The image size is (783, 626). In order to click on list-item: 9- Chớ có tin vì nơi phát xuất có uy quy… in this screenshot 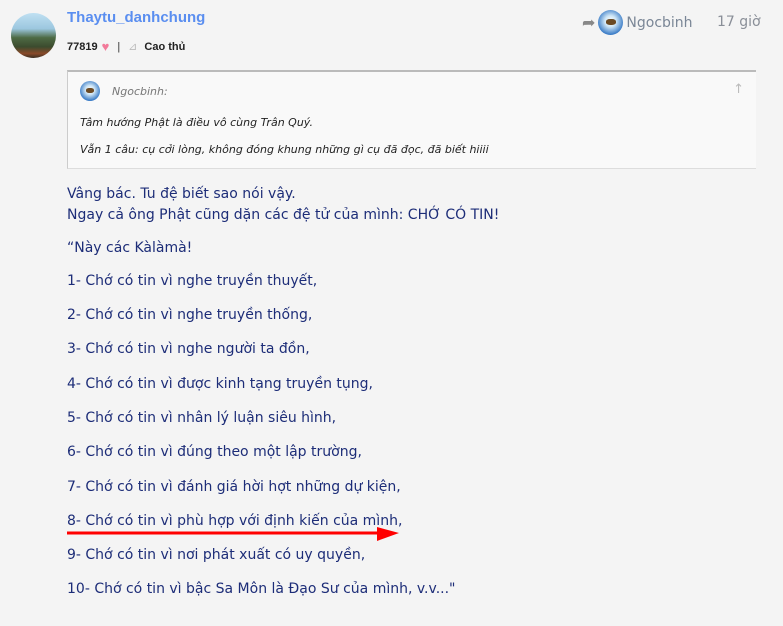, I will do `click(216, 555)`.